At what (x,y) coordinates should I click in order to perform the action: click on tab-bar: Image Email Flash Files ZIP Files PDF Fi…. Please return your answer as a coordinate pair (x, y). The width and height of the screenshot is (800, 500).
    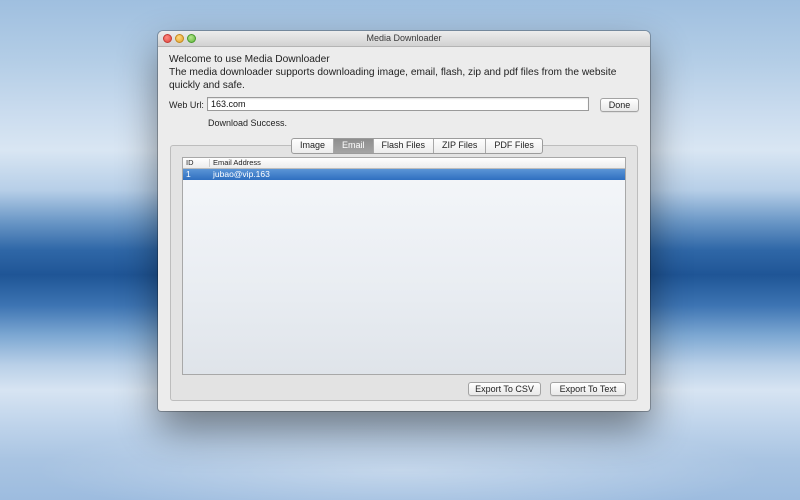
    Looking at the image, I should click on (417, 146).